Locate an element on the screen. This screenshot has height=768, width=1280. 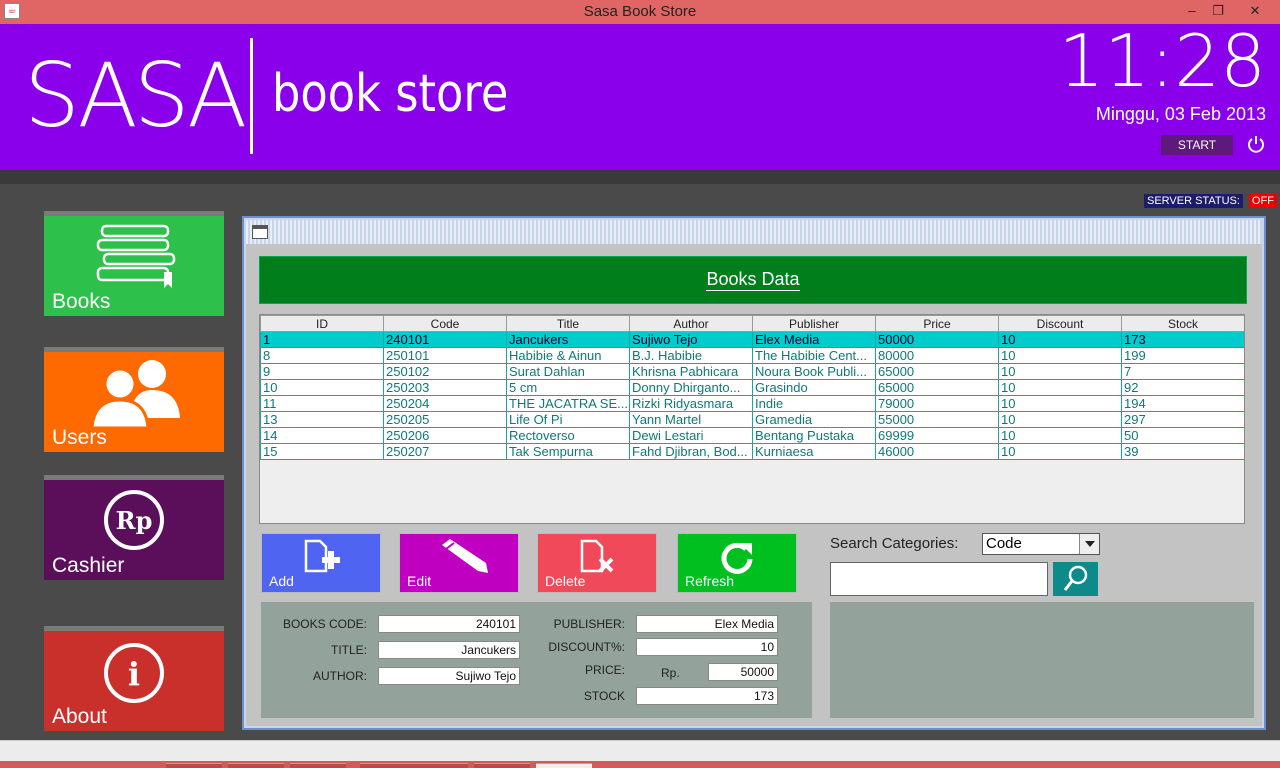
cell-price: 55000 is located at coordinates (937, 419).